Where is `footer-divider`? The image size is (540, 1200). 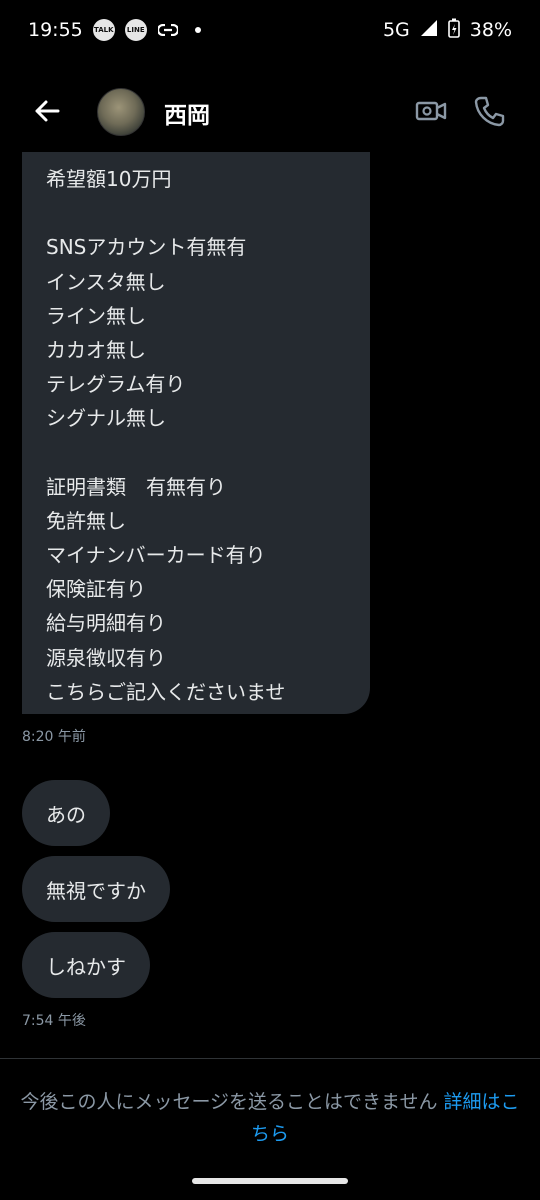
footer-divider is located at coordinates (270, 1058).